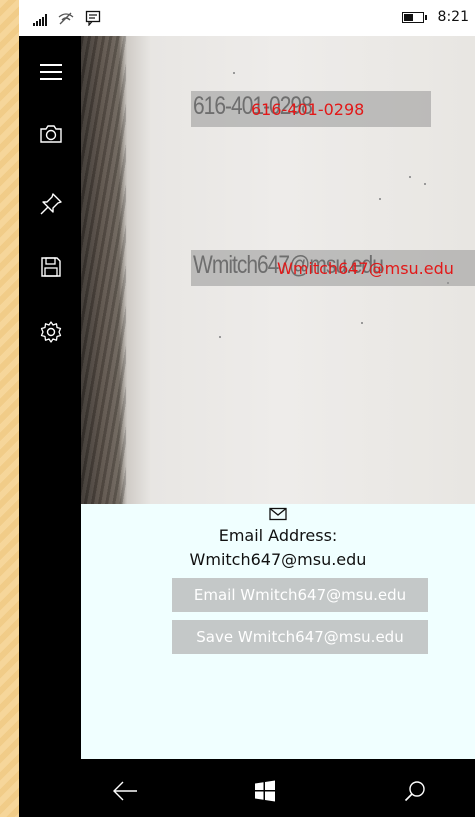 Image resolution: width=475 pixels, height=817 pixels. Describe the element at coordinates (51, 204) in the screenshot. I see `pin-icon` at that location.